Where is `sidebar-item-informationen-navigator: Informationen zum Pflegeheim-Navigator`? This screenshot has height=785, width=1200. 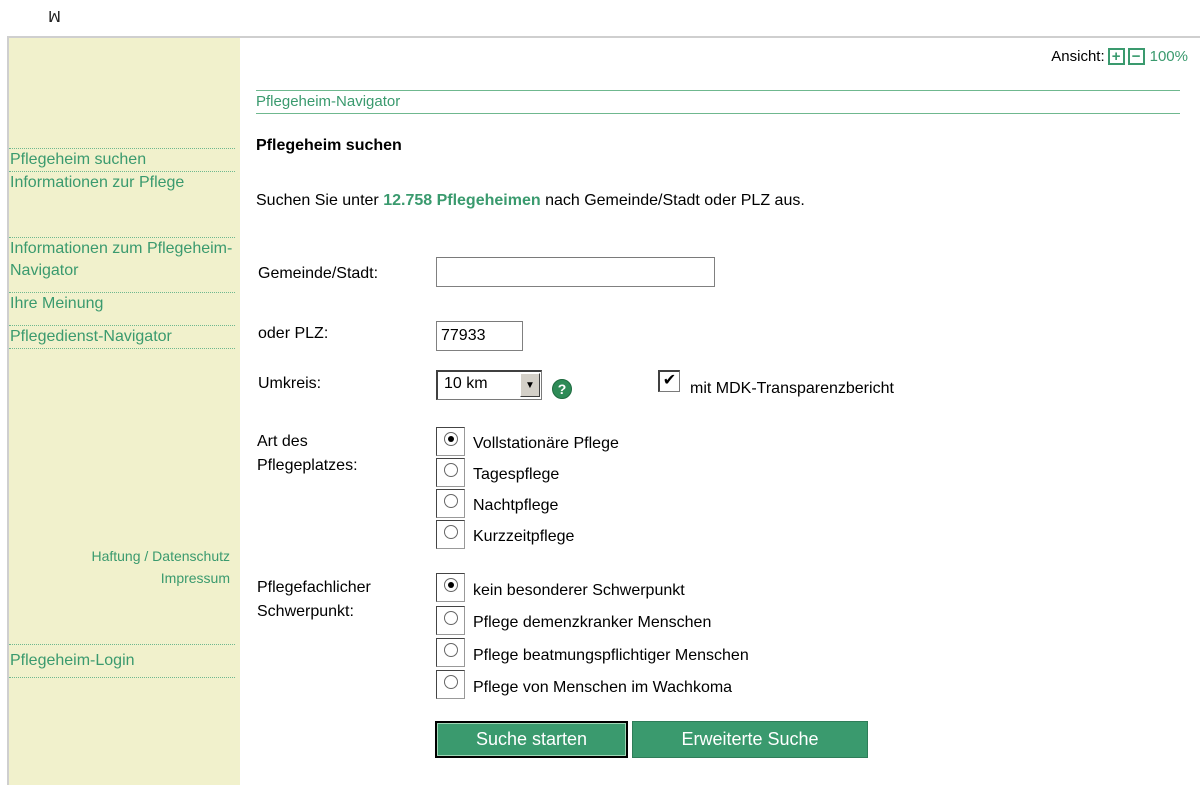 sidebar-item-informationen-navigator: Informationen zum Pflegeheim-Navigator is located at coordinates (122, 259).